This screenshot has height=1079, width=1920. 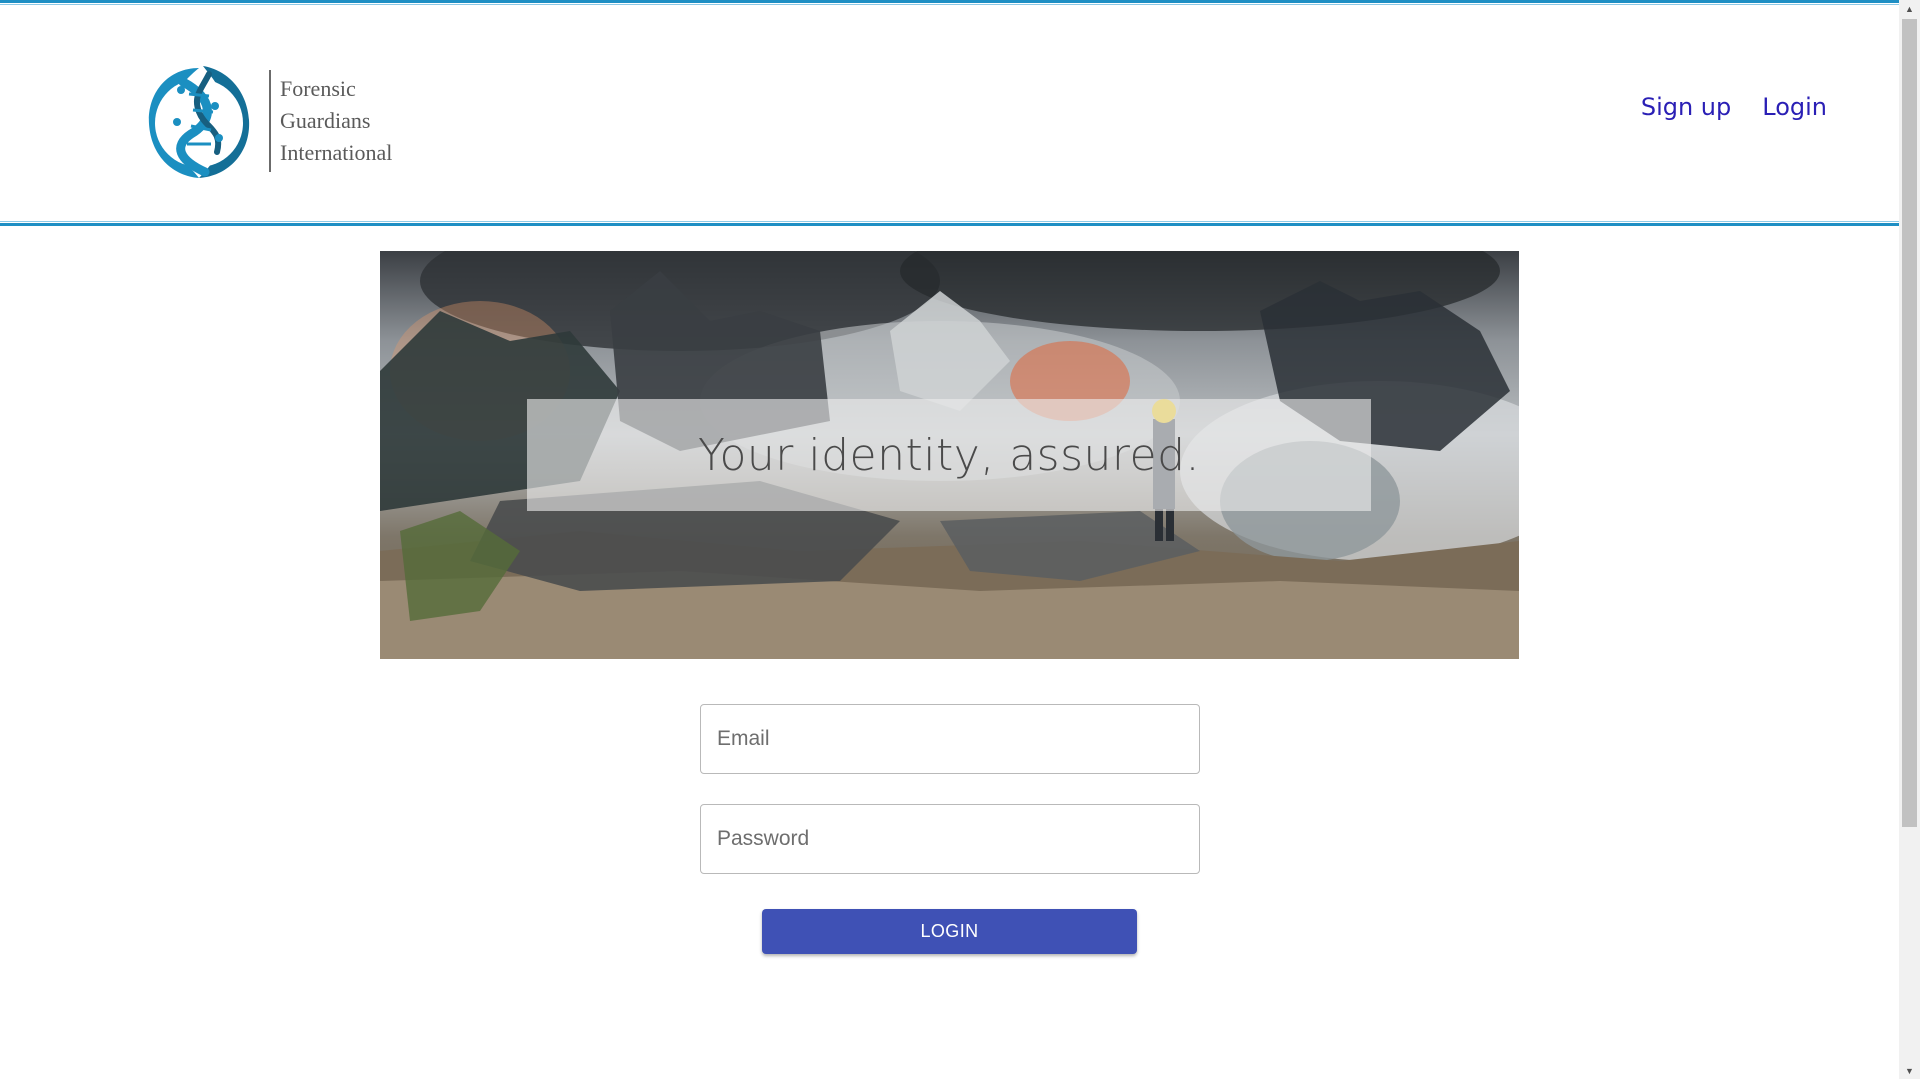 I want to click on vertical-scrollbar: ▲ ▼, so click(x=1909, y=539).